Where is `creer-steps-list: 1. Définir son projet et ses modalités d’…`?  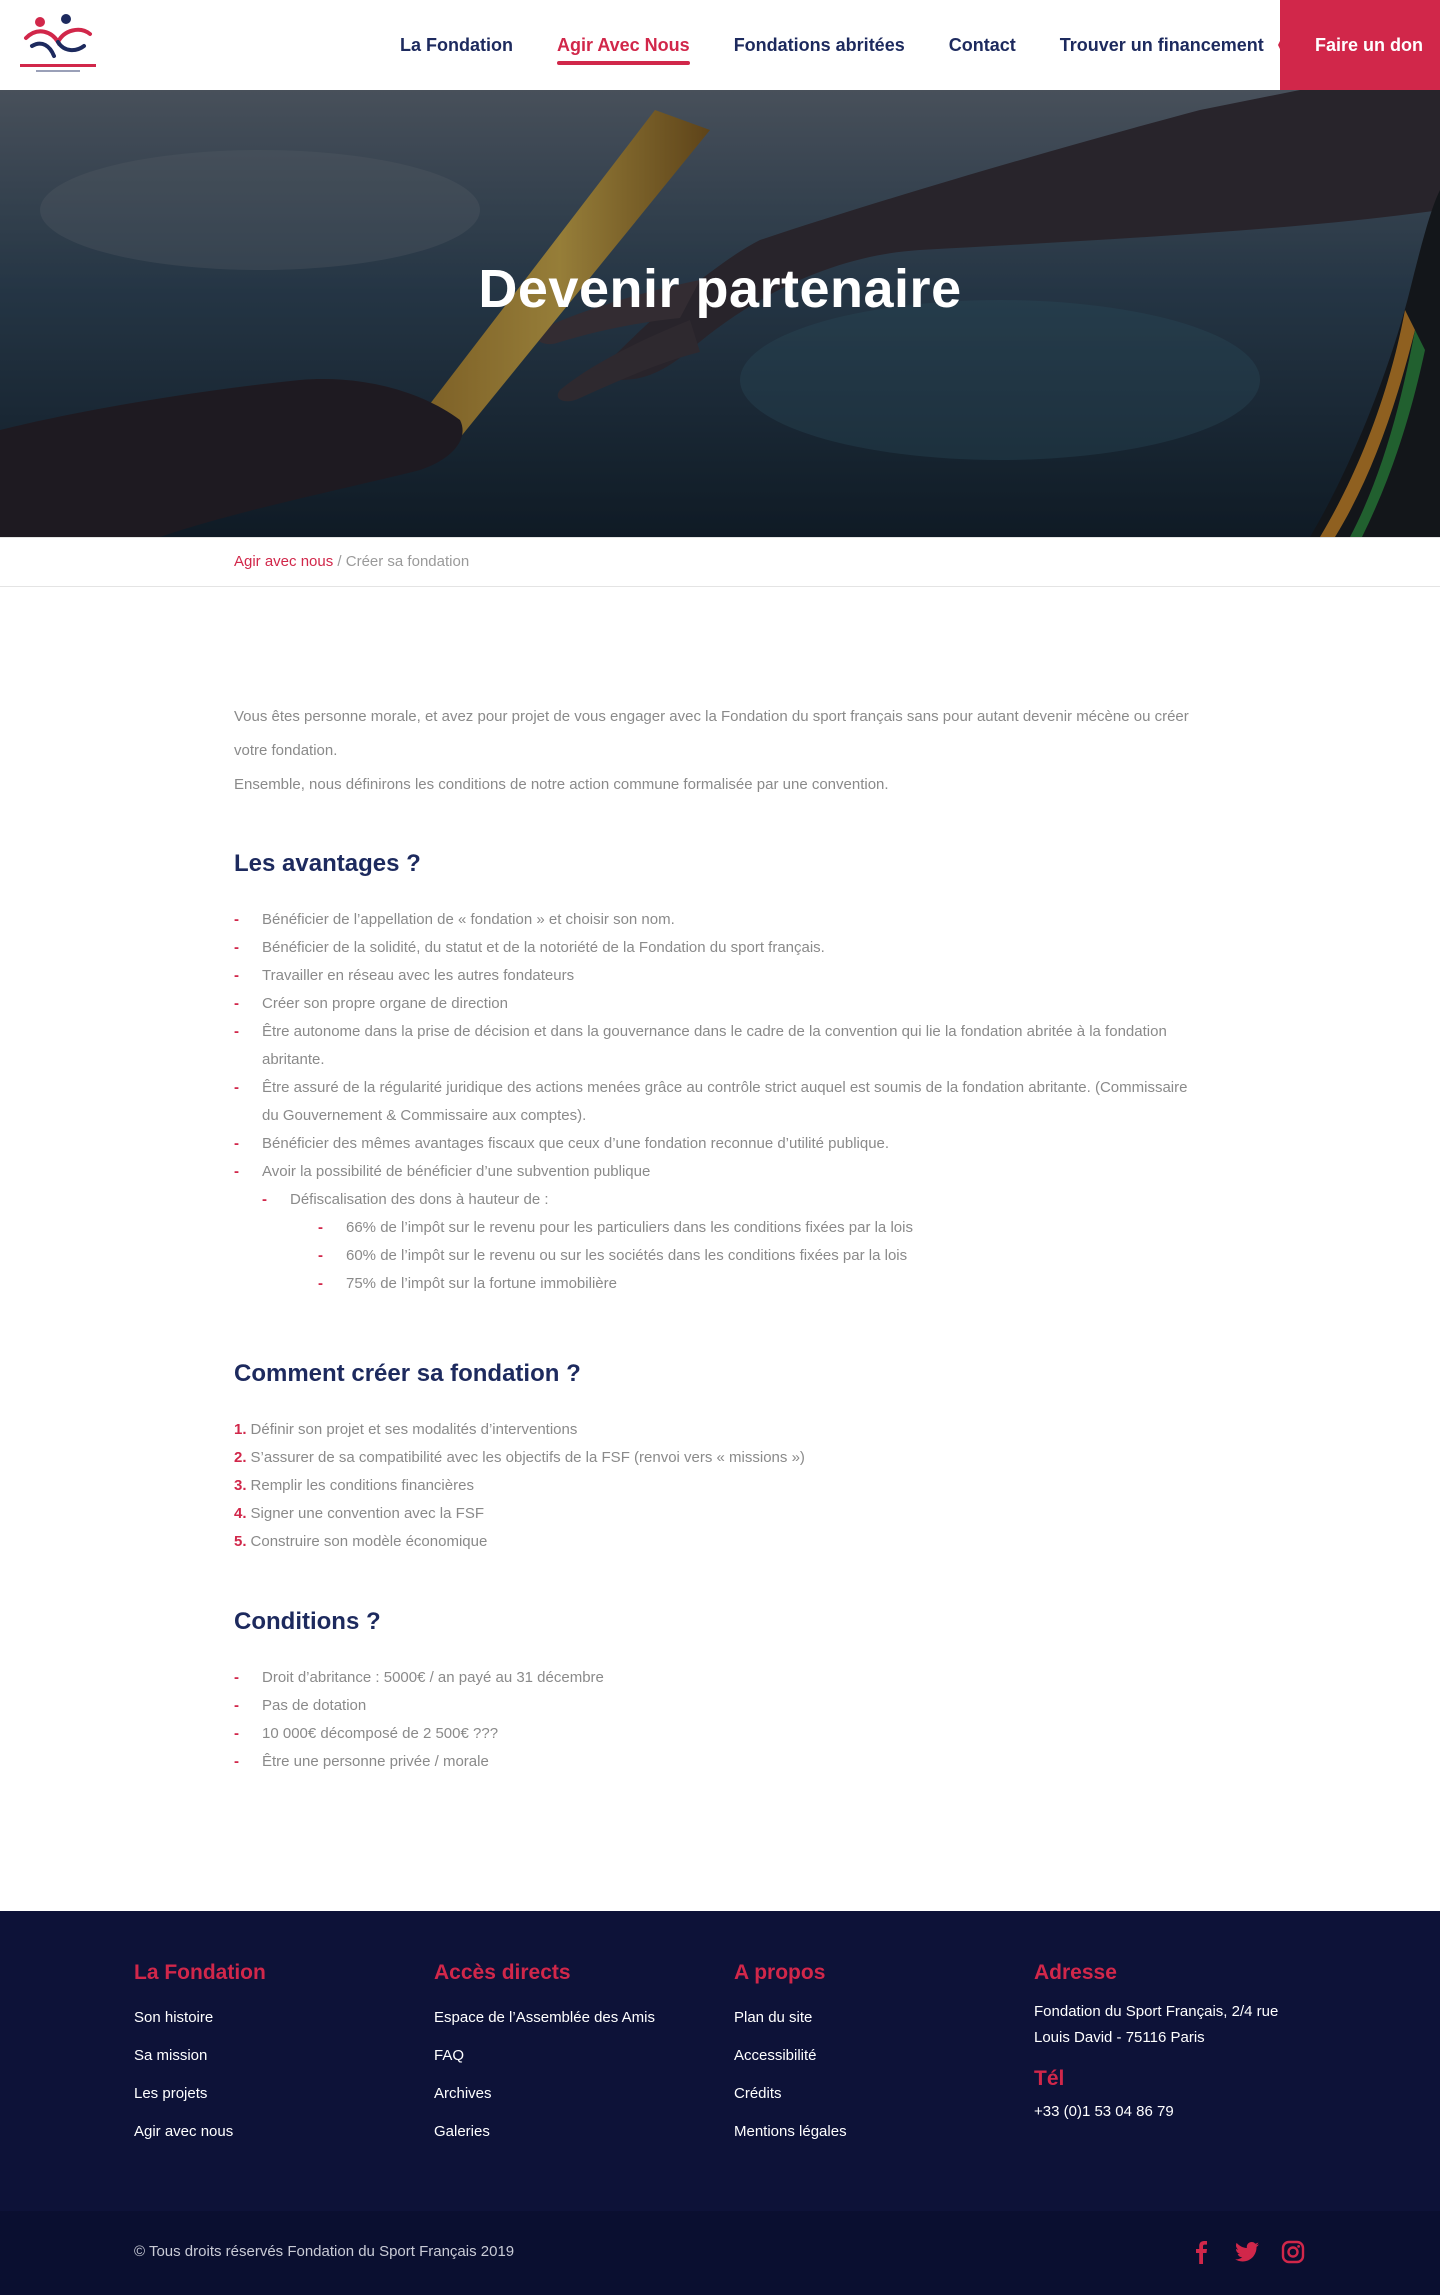 creer-steps-list: 1. Définir son projet et ses modalités d’… is located at coordinates (720, 1486).